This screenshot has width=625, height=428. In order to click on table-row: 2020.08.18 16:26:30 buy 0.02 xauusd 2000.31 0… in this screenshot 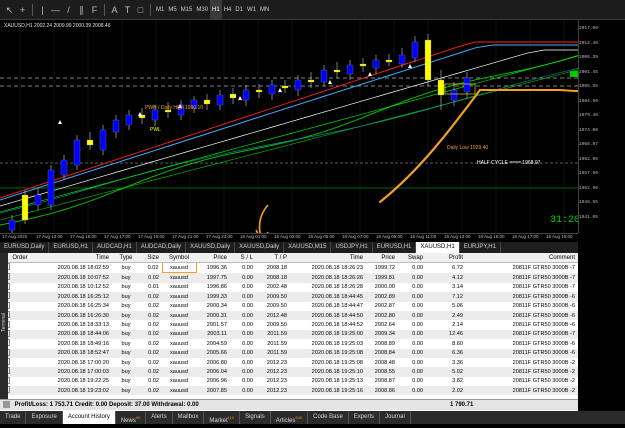, I will do `click(289, 315)`.